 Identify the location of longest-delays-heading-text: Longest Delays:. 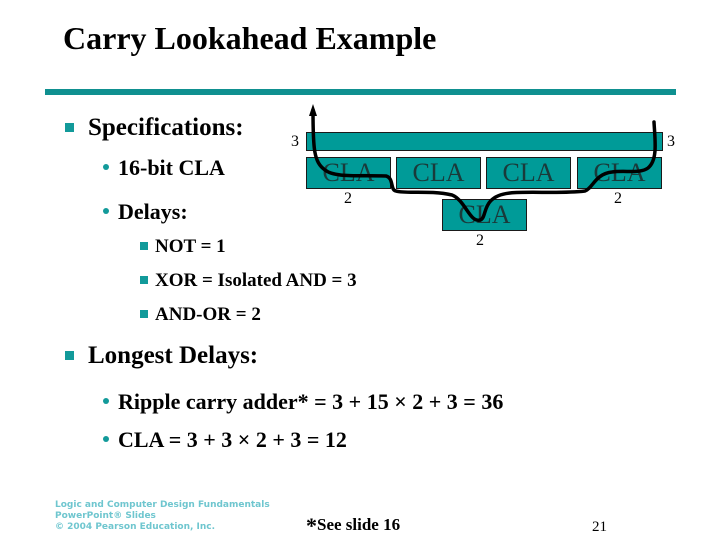
(173, 355).